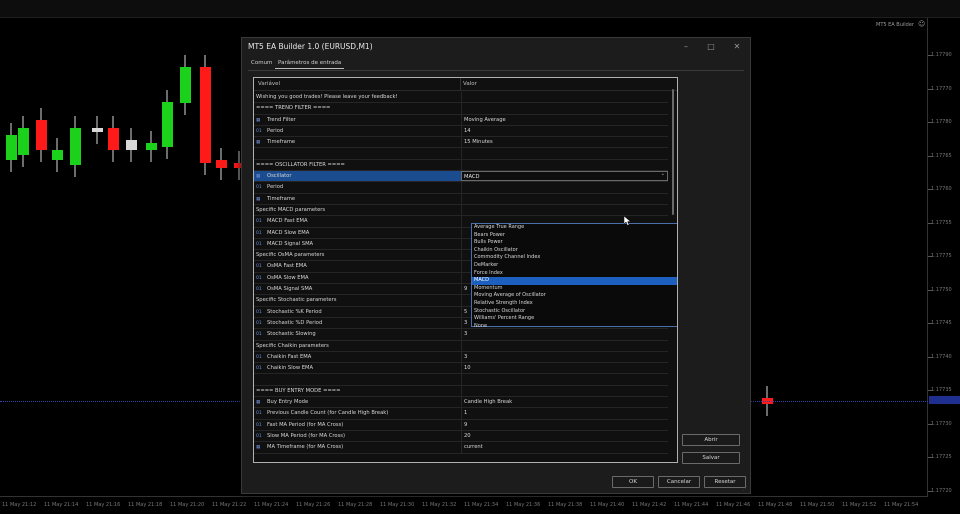 The width and height of the screenshot is (960, 514). What do you see at coordinates (574, 258) in the screenshot?
I see `dropdown-option: Commodity Channel Index` at bounding box center [574, 258].